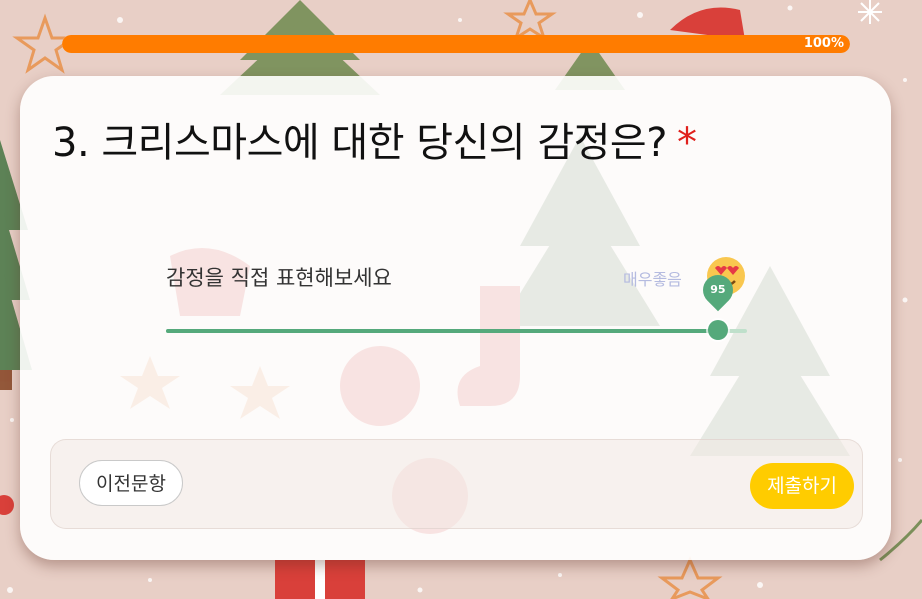  I want to click on slider-value: 95, so click(718, 289).